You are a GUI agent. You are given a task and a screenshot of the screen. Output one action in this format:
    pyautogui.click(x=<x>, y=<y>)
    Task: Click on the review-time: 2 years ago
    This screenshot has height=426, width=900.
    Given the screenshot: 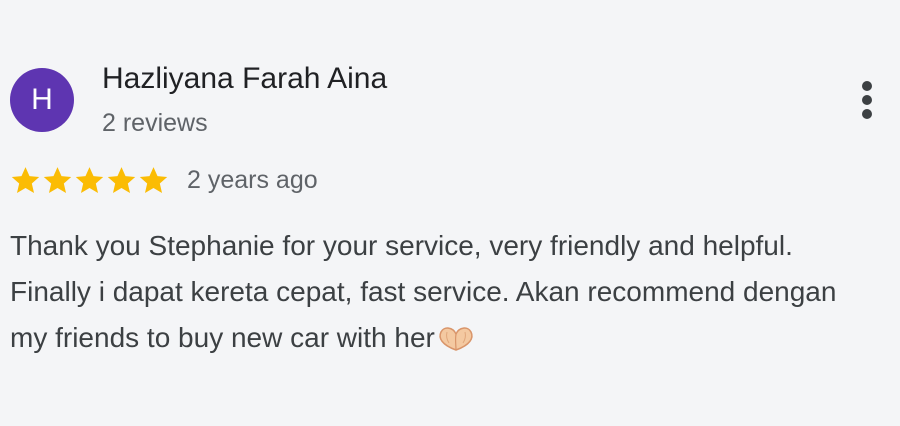 What is the action you would take?
    pyautogui.click(x=252, y=179)
    